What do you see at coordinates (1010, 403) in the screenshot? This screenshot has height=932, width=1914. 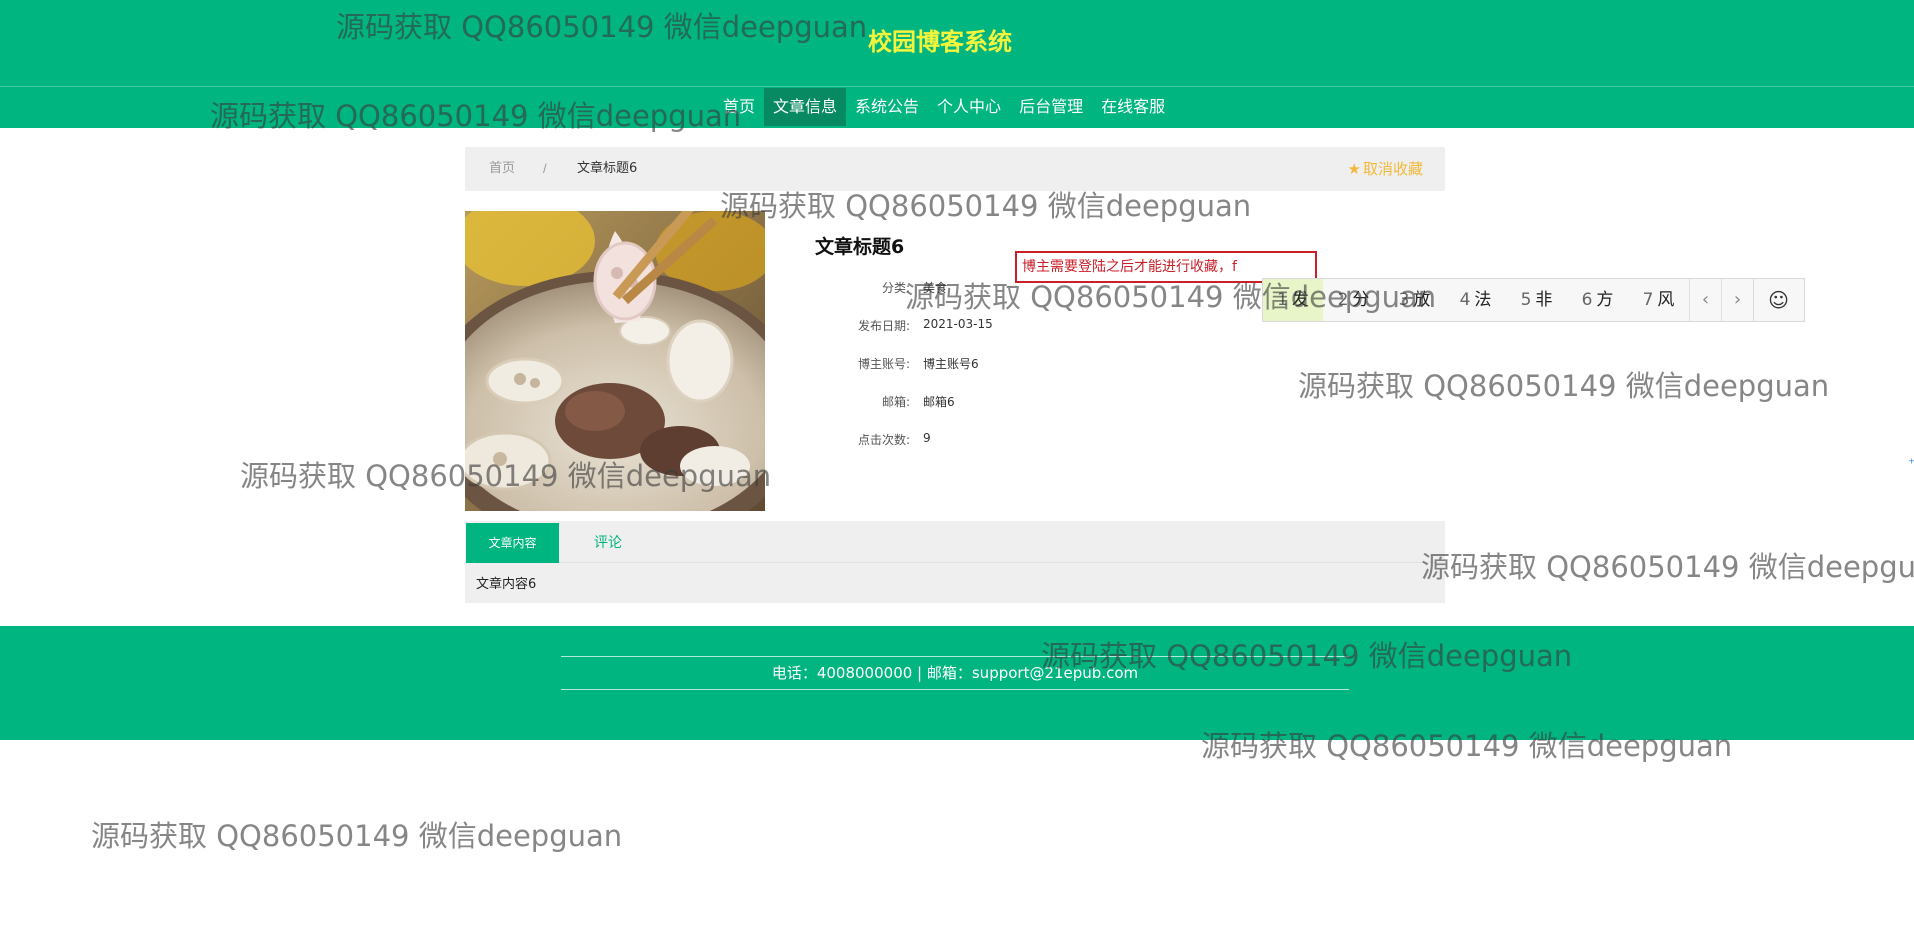 I see `field-email: 邮箱: 邮箱6` at bounding box center [1010, 403].